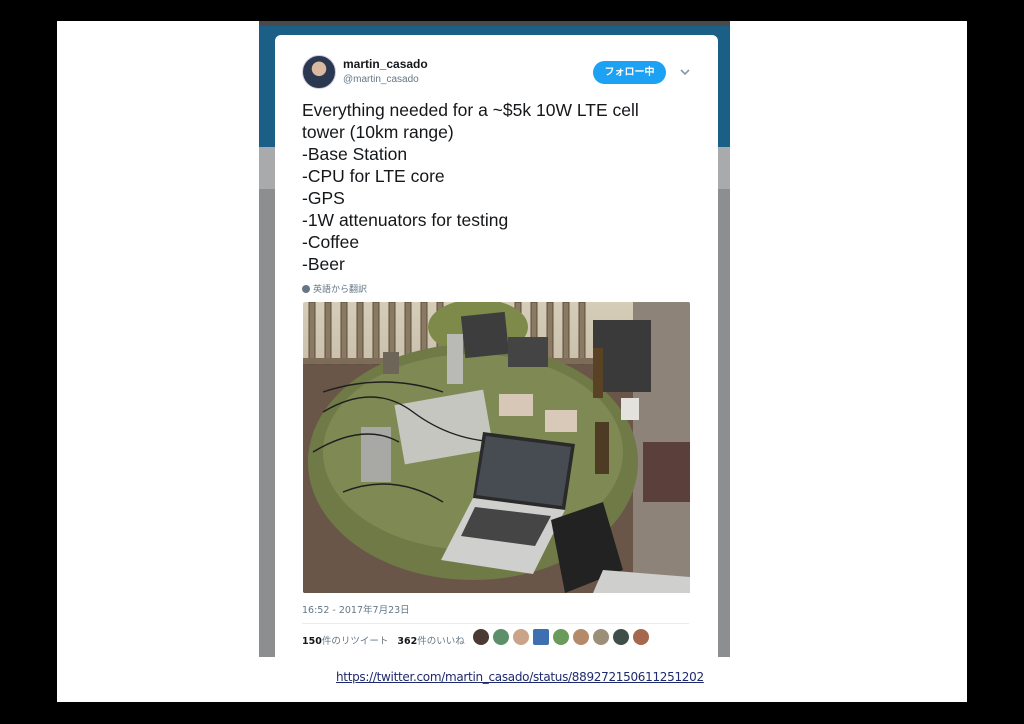 The width and height of the screenshot is (1024, 724). I want to click on tweet-text-line: -Beer, so click(323, 264).